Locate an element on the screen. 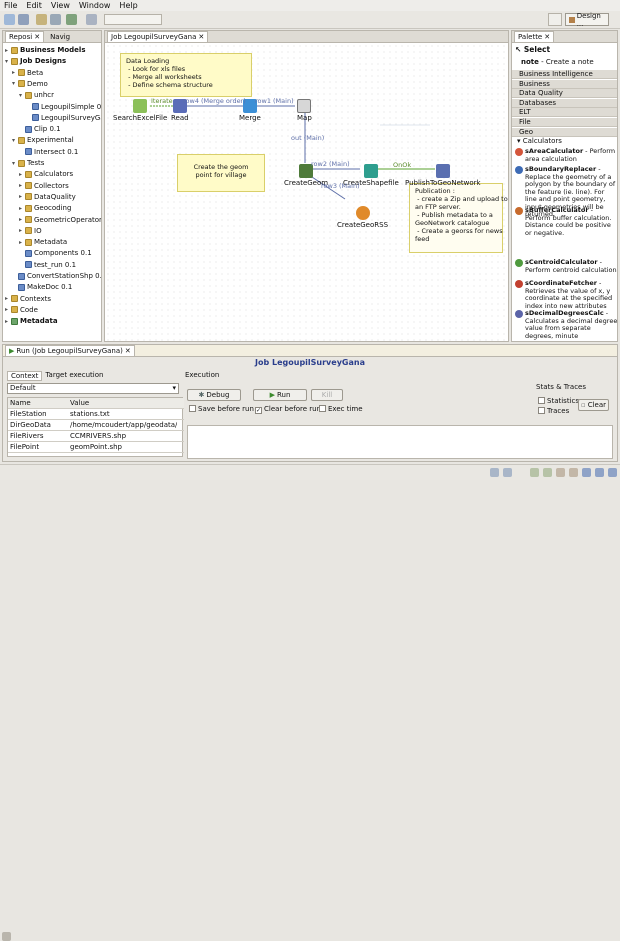 The height and width of the screenshot is (941, 620). save-before-run-checkbox: Save before run is located at coordinates (221, 409).